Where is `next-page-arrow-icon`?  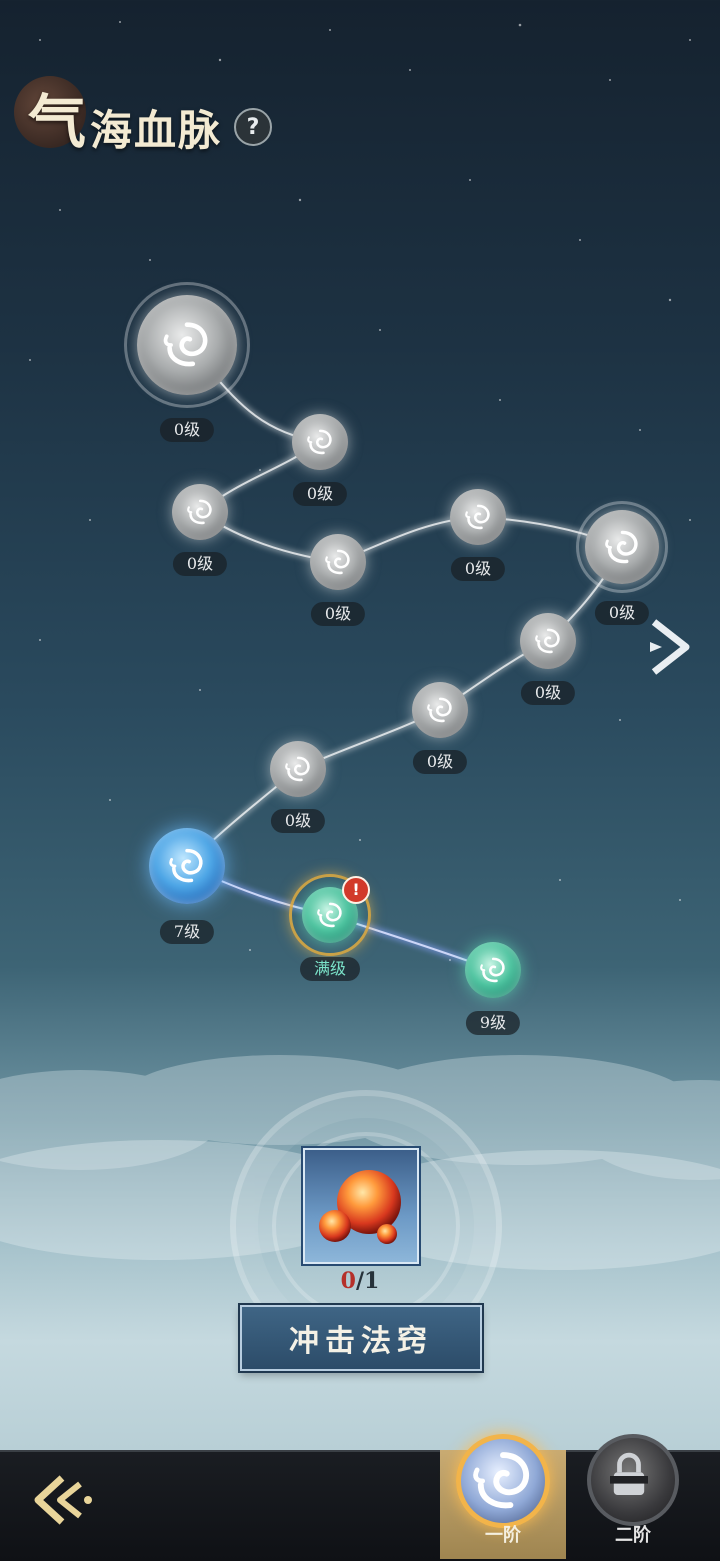 next-page-arrow-icon is located at coordinates (671, 647).